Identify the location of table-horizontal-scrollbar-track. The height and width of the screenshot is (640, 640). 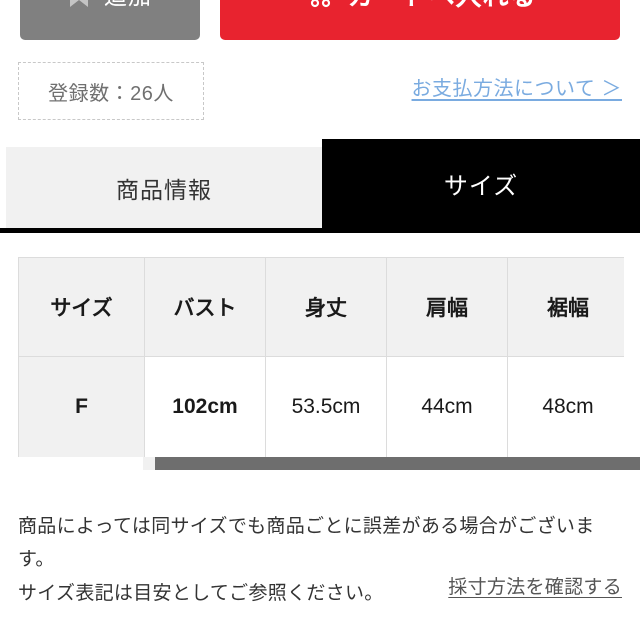
(391, 463).